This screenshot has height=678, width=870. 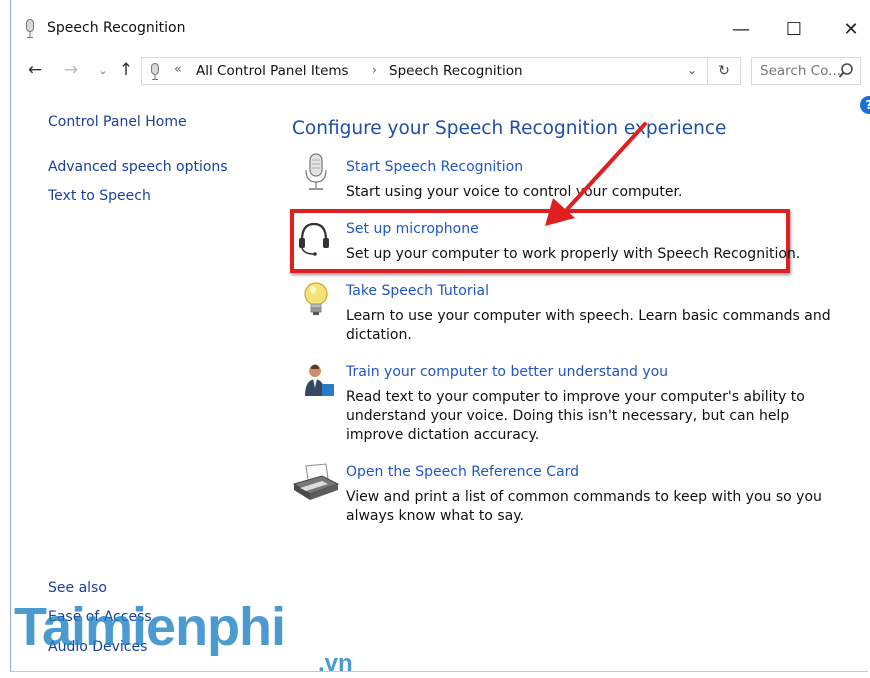 I want to click on forward-button: →, so click(x=71, y=70).